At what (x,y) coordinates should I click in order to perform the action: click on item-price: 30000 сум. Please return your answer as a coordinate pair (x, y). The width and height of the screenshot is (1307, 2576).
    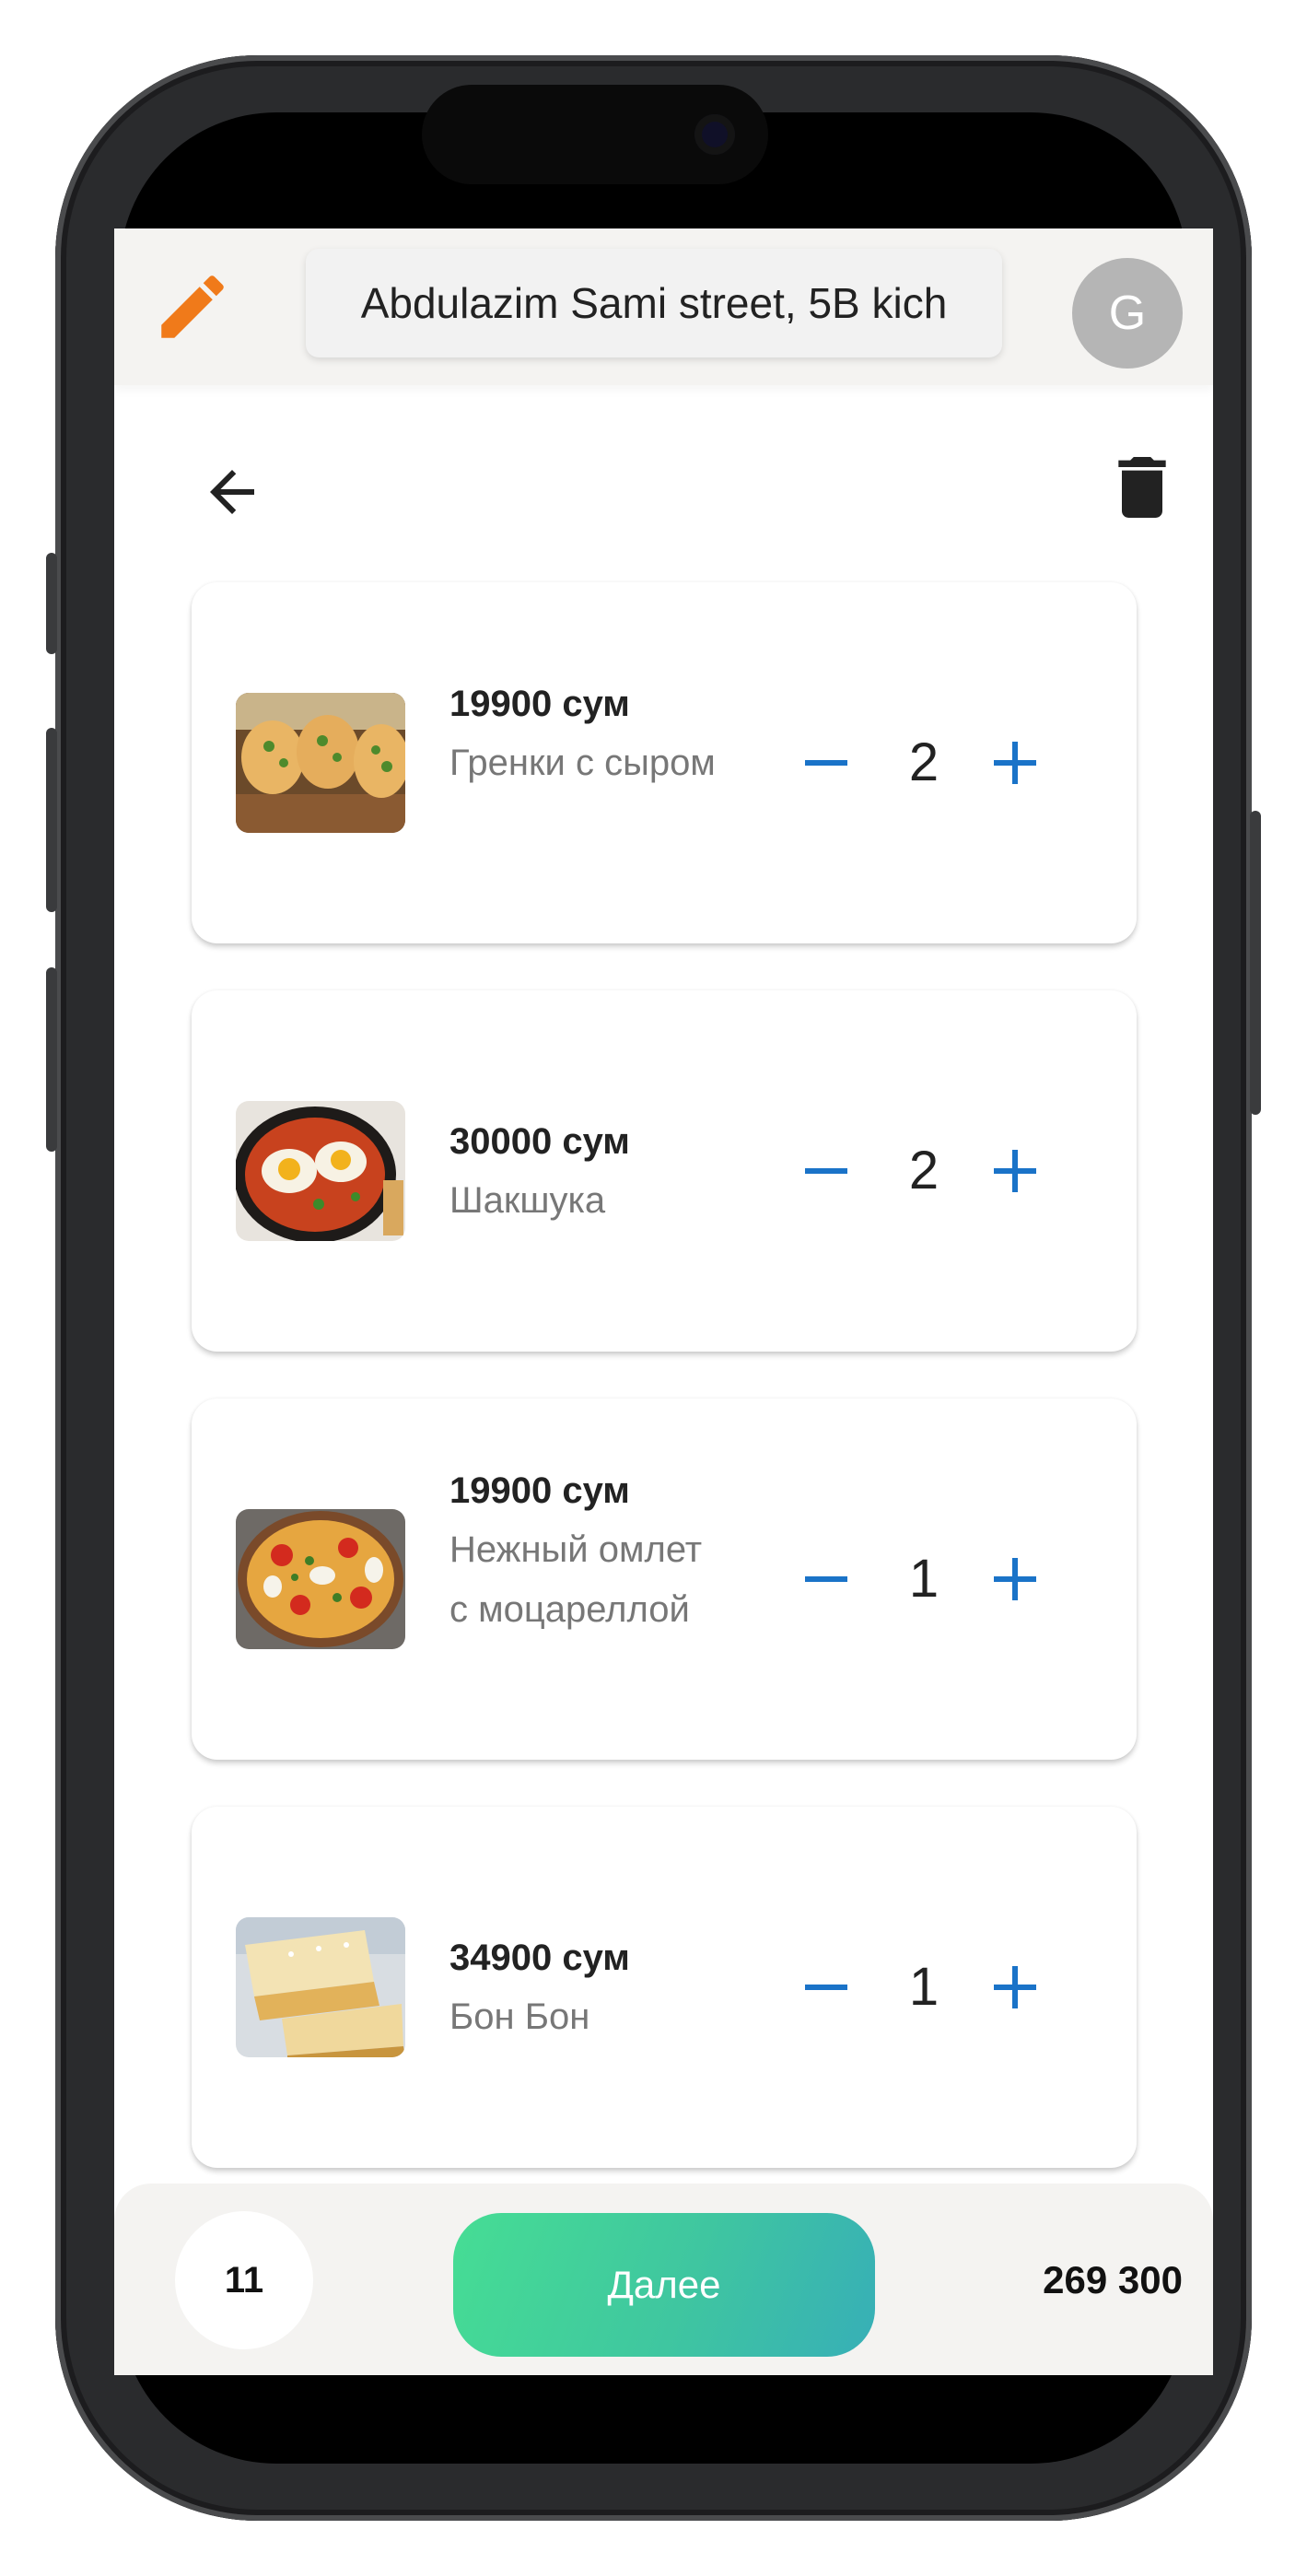
    Looking at the image, I should click on (539, 1141).